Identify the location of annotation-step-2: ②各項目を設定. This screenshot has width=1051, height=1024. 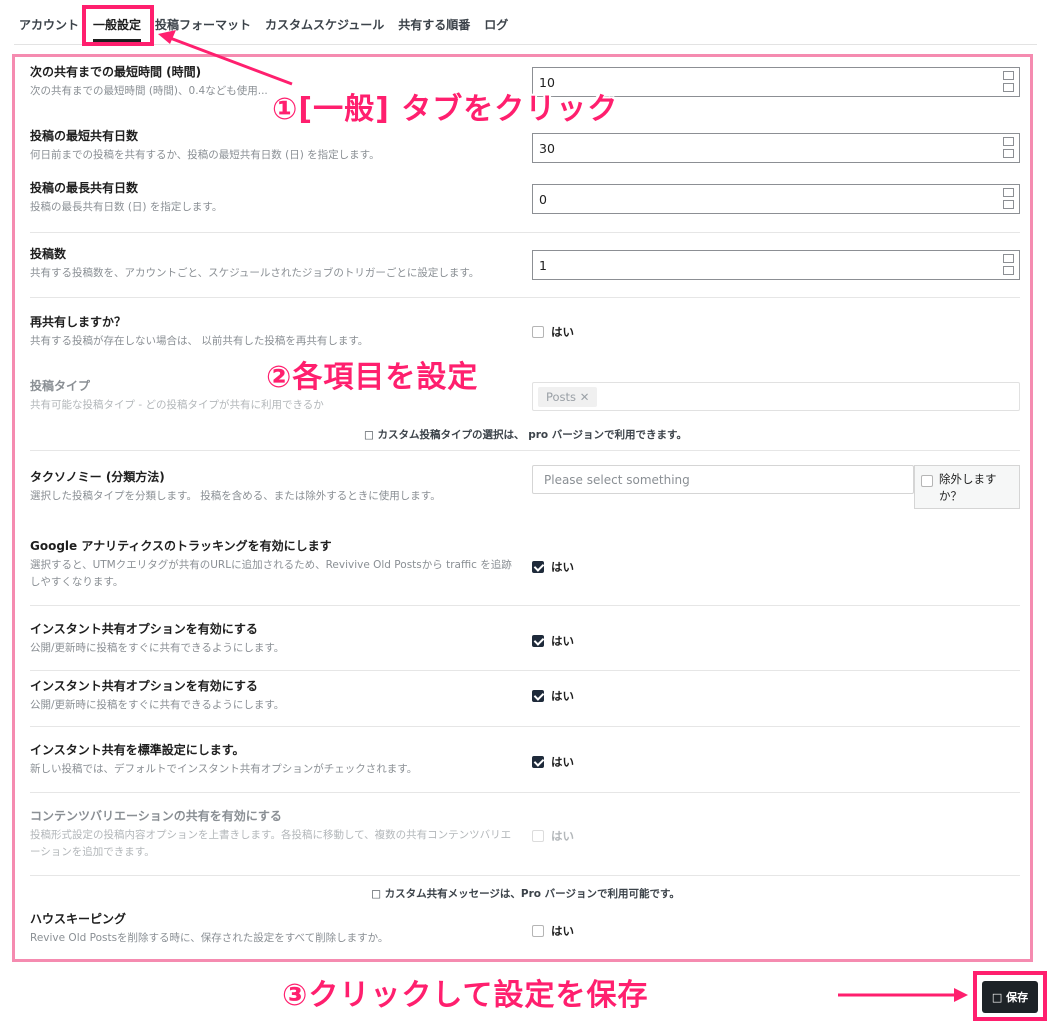
(372, 377).